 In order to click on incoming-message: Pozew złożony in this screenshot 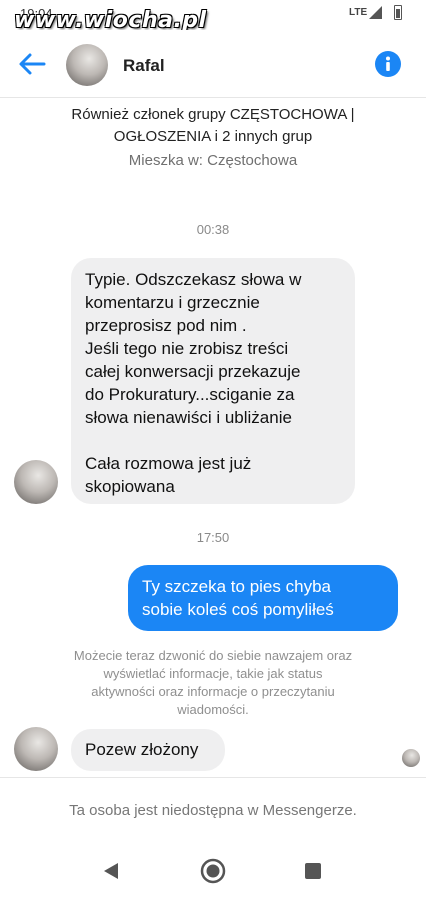, I will do `click(148, 750)`.